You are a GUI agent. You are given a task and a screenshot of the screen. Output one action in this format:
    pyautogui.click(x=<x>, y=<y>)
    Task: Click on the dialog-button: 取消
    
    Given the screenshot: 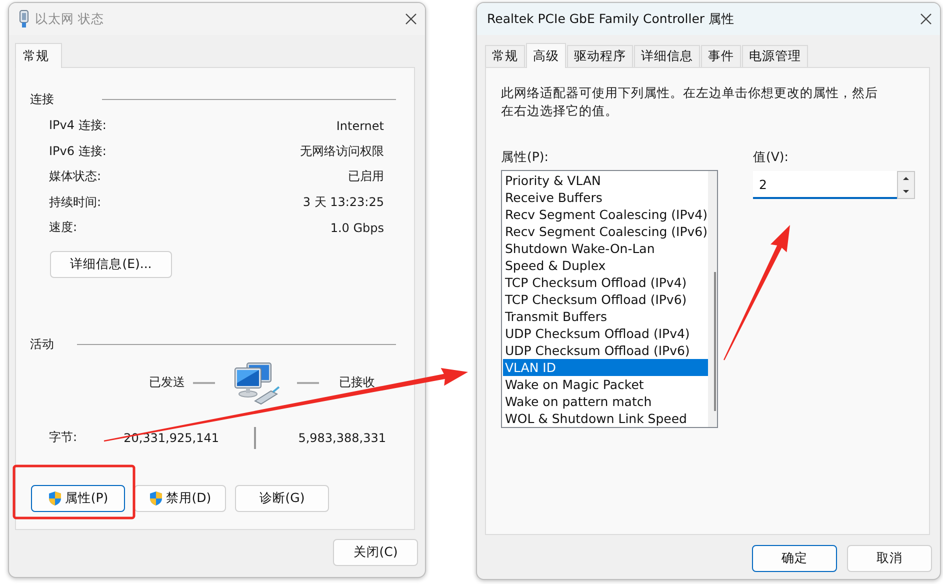 What is the action you would take?
    pyautogui.click(x=889, y=558)
    